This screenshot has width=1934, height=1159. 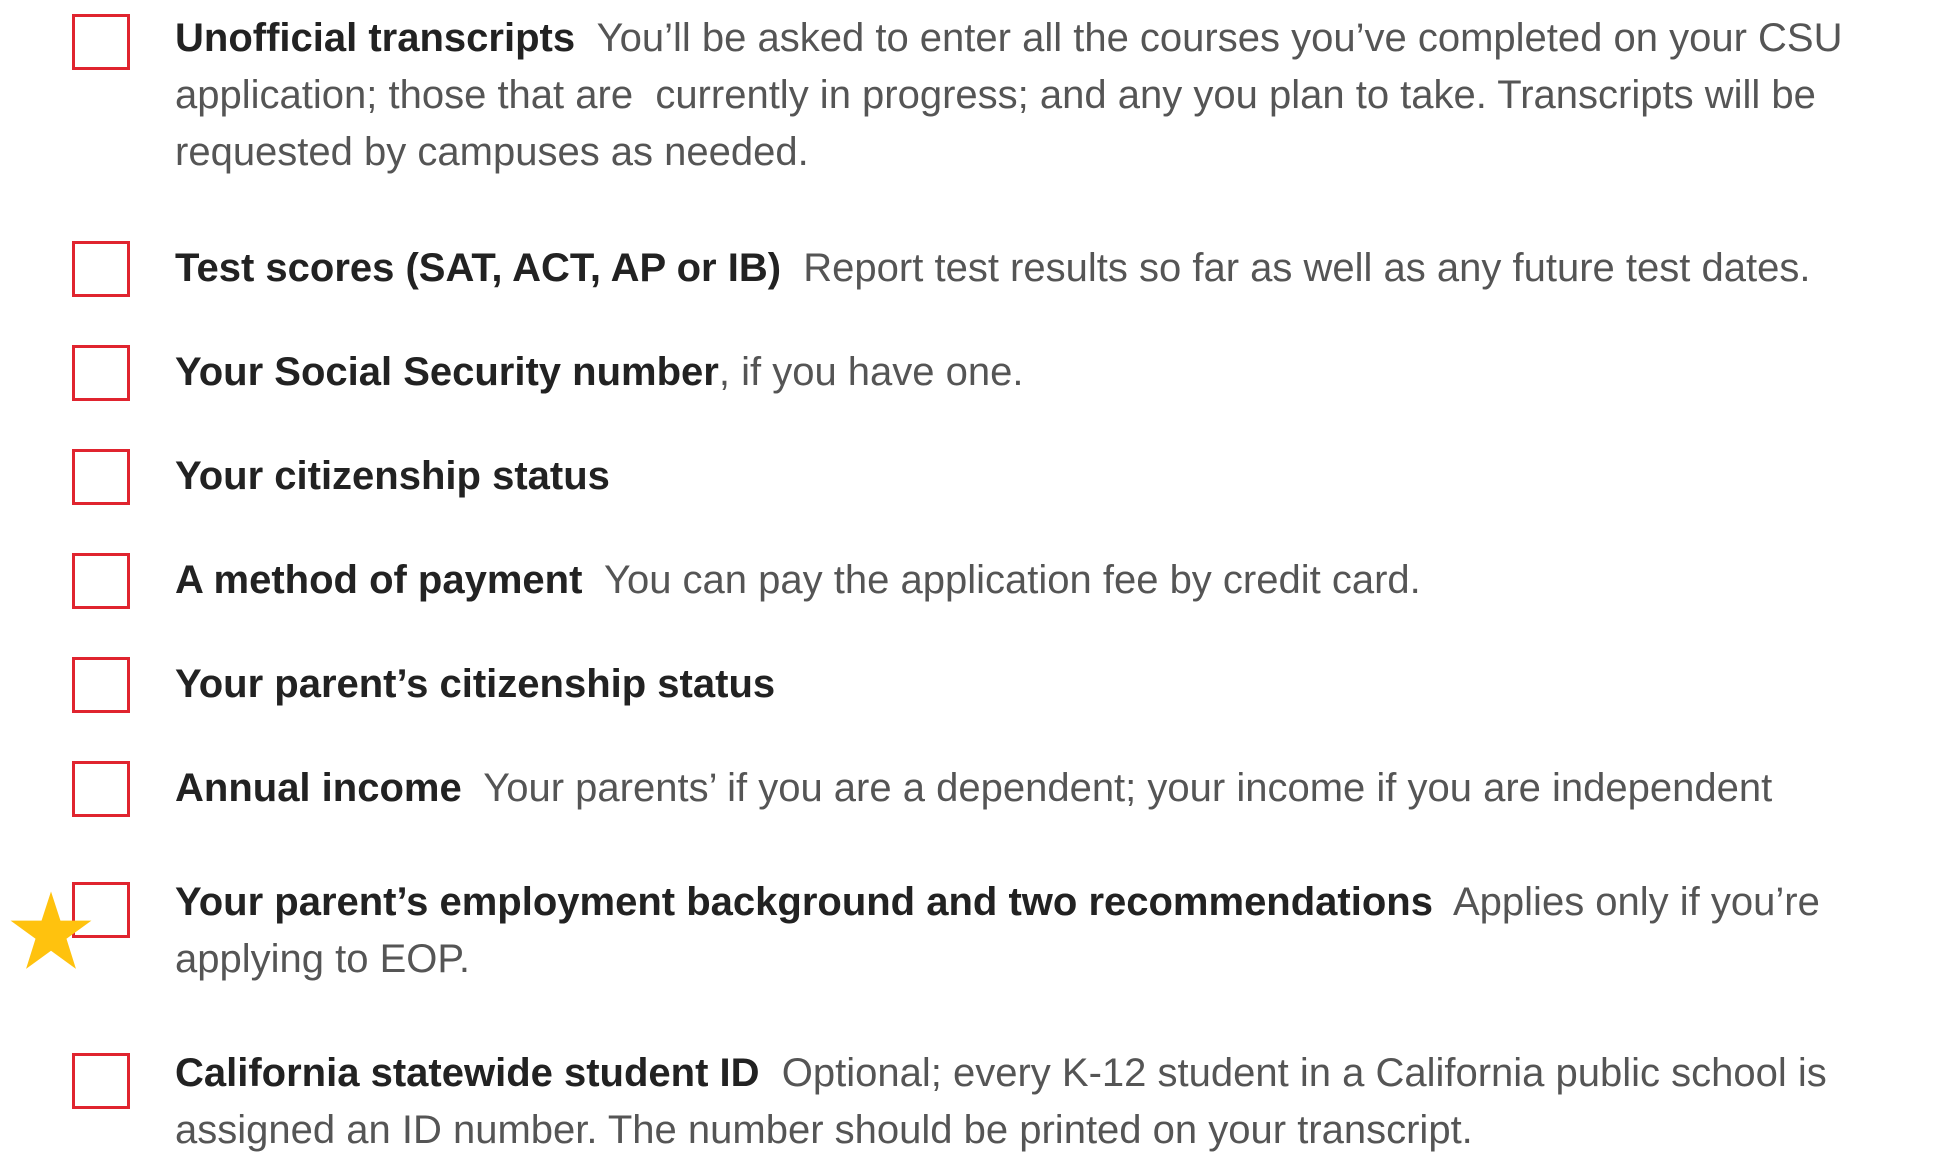 I want to click on item-description: Applies only if you’re, so click(x=1636, y=902).